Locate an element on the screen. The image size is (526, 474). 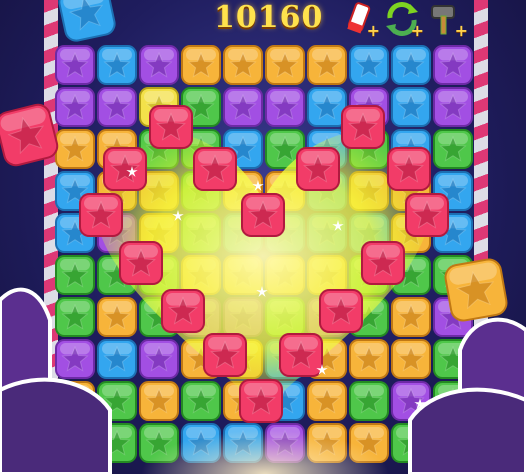
floating-star-top is located at coordinates (87, 21).